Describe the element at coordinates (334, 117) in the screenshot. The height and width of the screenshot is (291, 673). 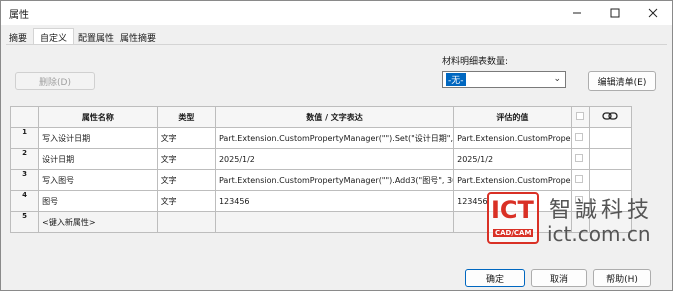
I see `column-header-expression: 数值 / 文字表达` at that location.